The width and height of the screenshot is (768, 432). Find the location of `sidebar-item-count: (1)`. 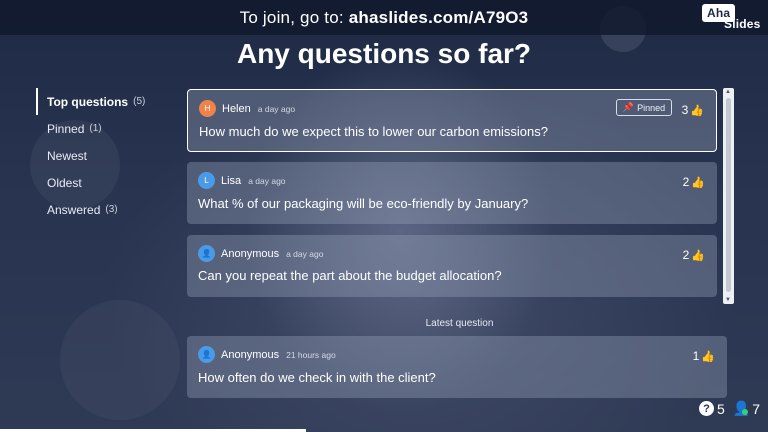

sidebar-item-count: (1) is located at coordinates (95, 128).